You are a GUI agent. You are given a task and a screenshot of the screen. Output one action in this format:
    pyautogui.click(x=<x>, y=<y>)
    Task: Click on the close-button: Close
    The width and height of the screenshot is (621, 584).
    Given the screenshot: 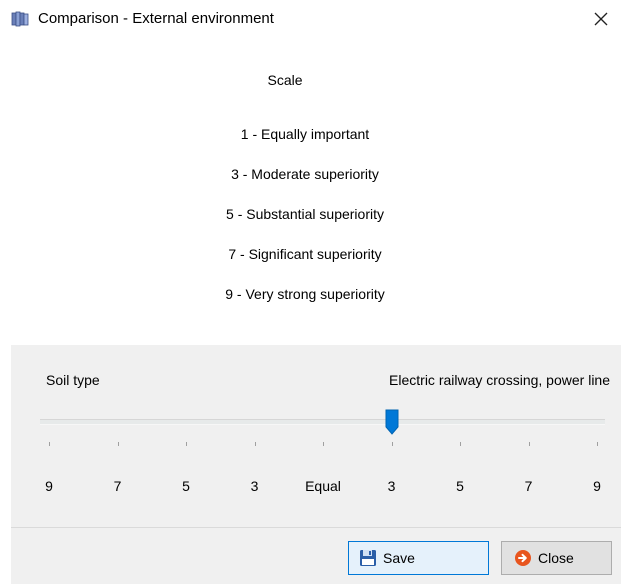 What is the action you would take?
    pyautogui.click(x=556, y=558)
    